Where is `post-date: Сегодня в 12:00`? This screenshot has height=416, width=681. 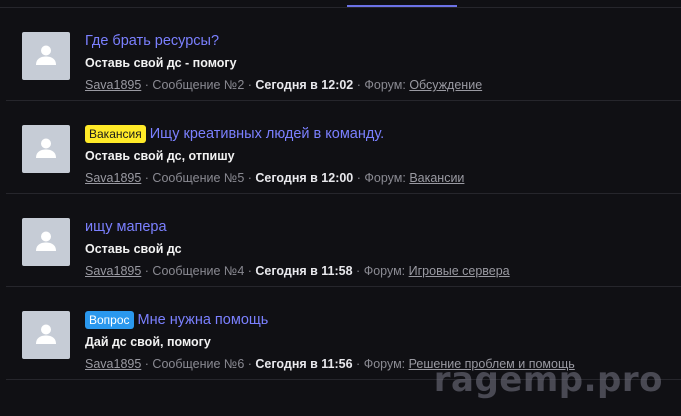 post-date: Сегодня в 12:00 is located at coordinates (304, 178).